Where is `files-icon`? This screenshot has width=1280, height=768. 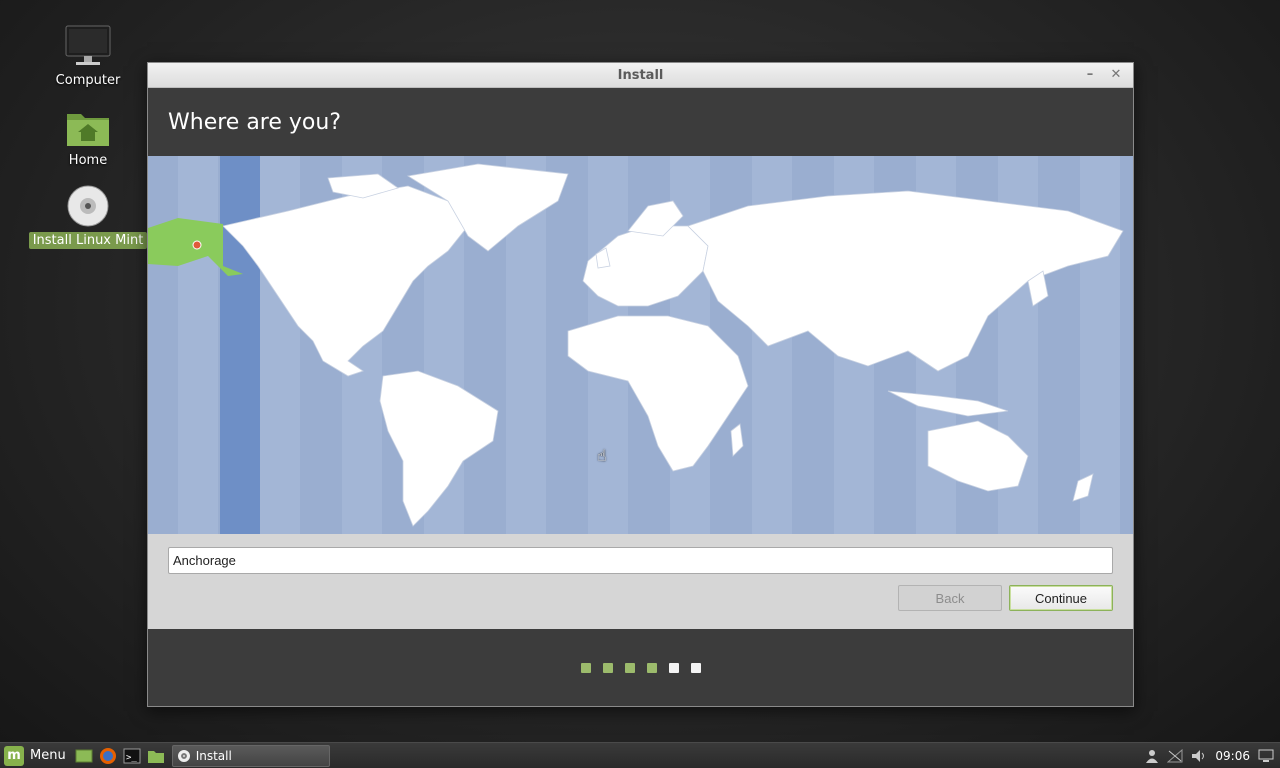
files-icon is located at coordinates (156, 756).